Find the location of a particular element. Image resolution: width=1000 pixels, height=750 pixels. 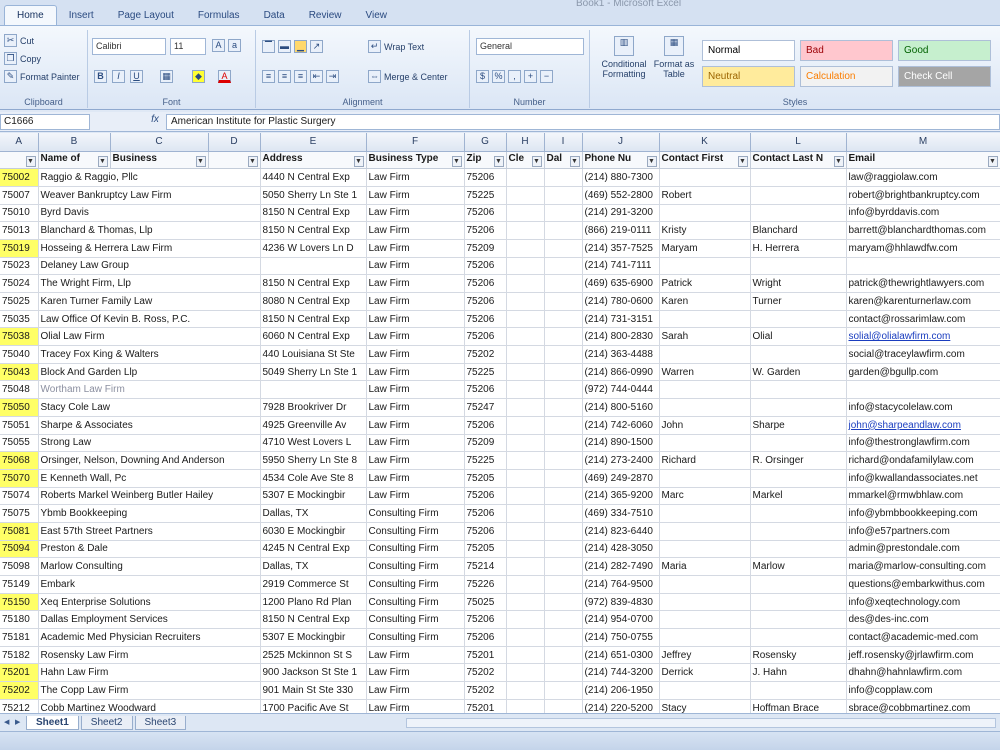

cell-id: 75048 is located at coordinates (19, 390).